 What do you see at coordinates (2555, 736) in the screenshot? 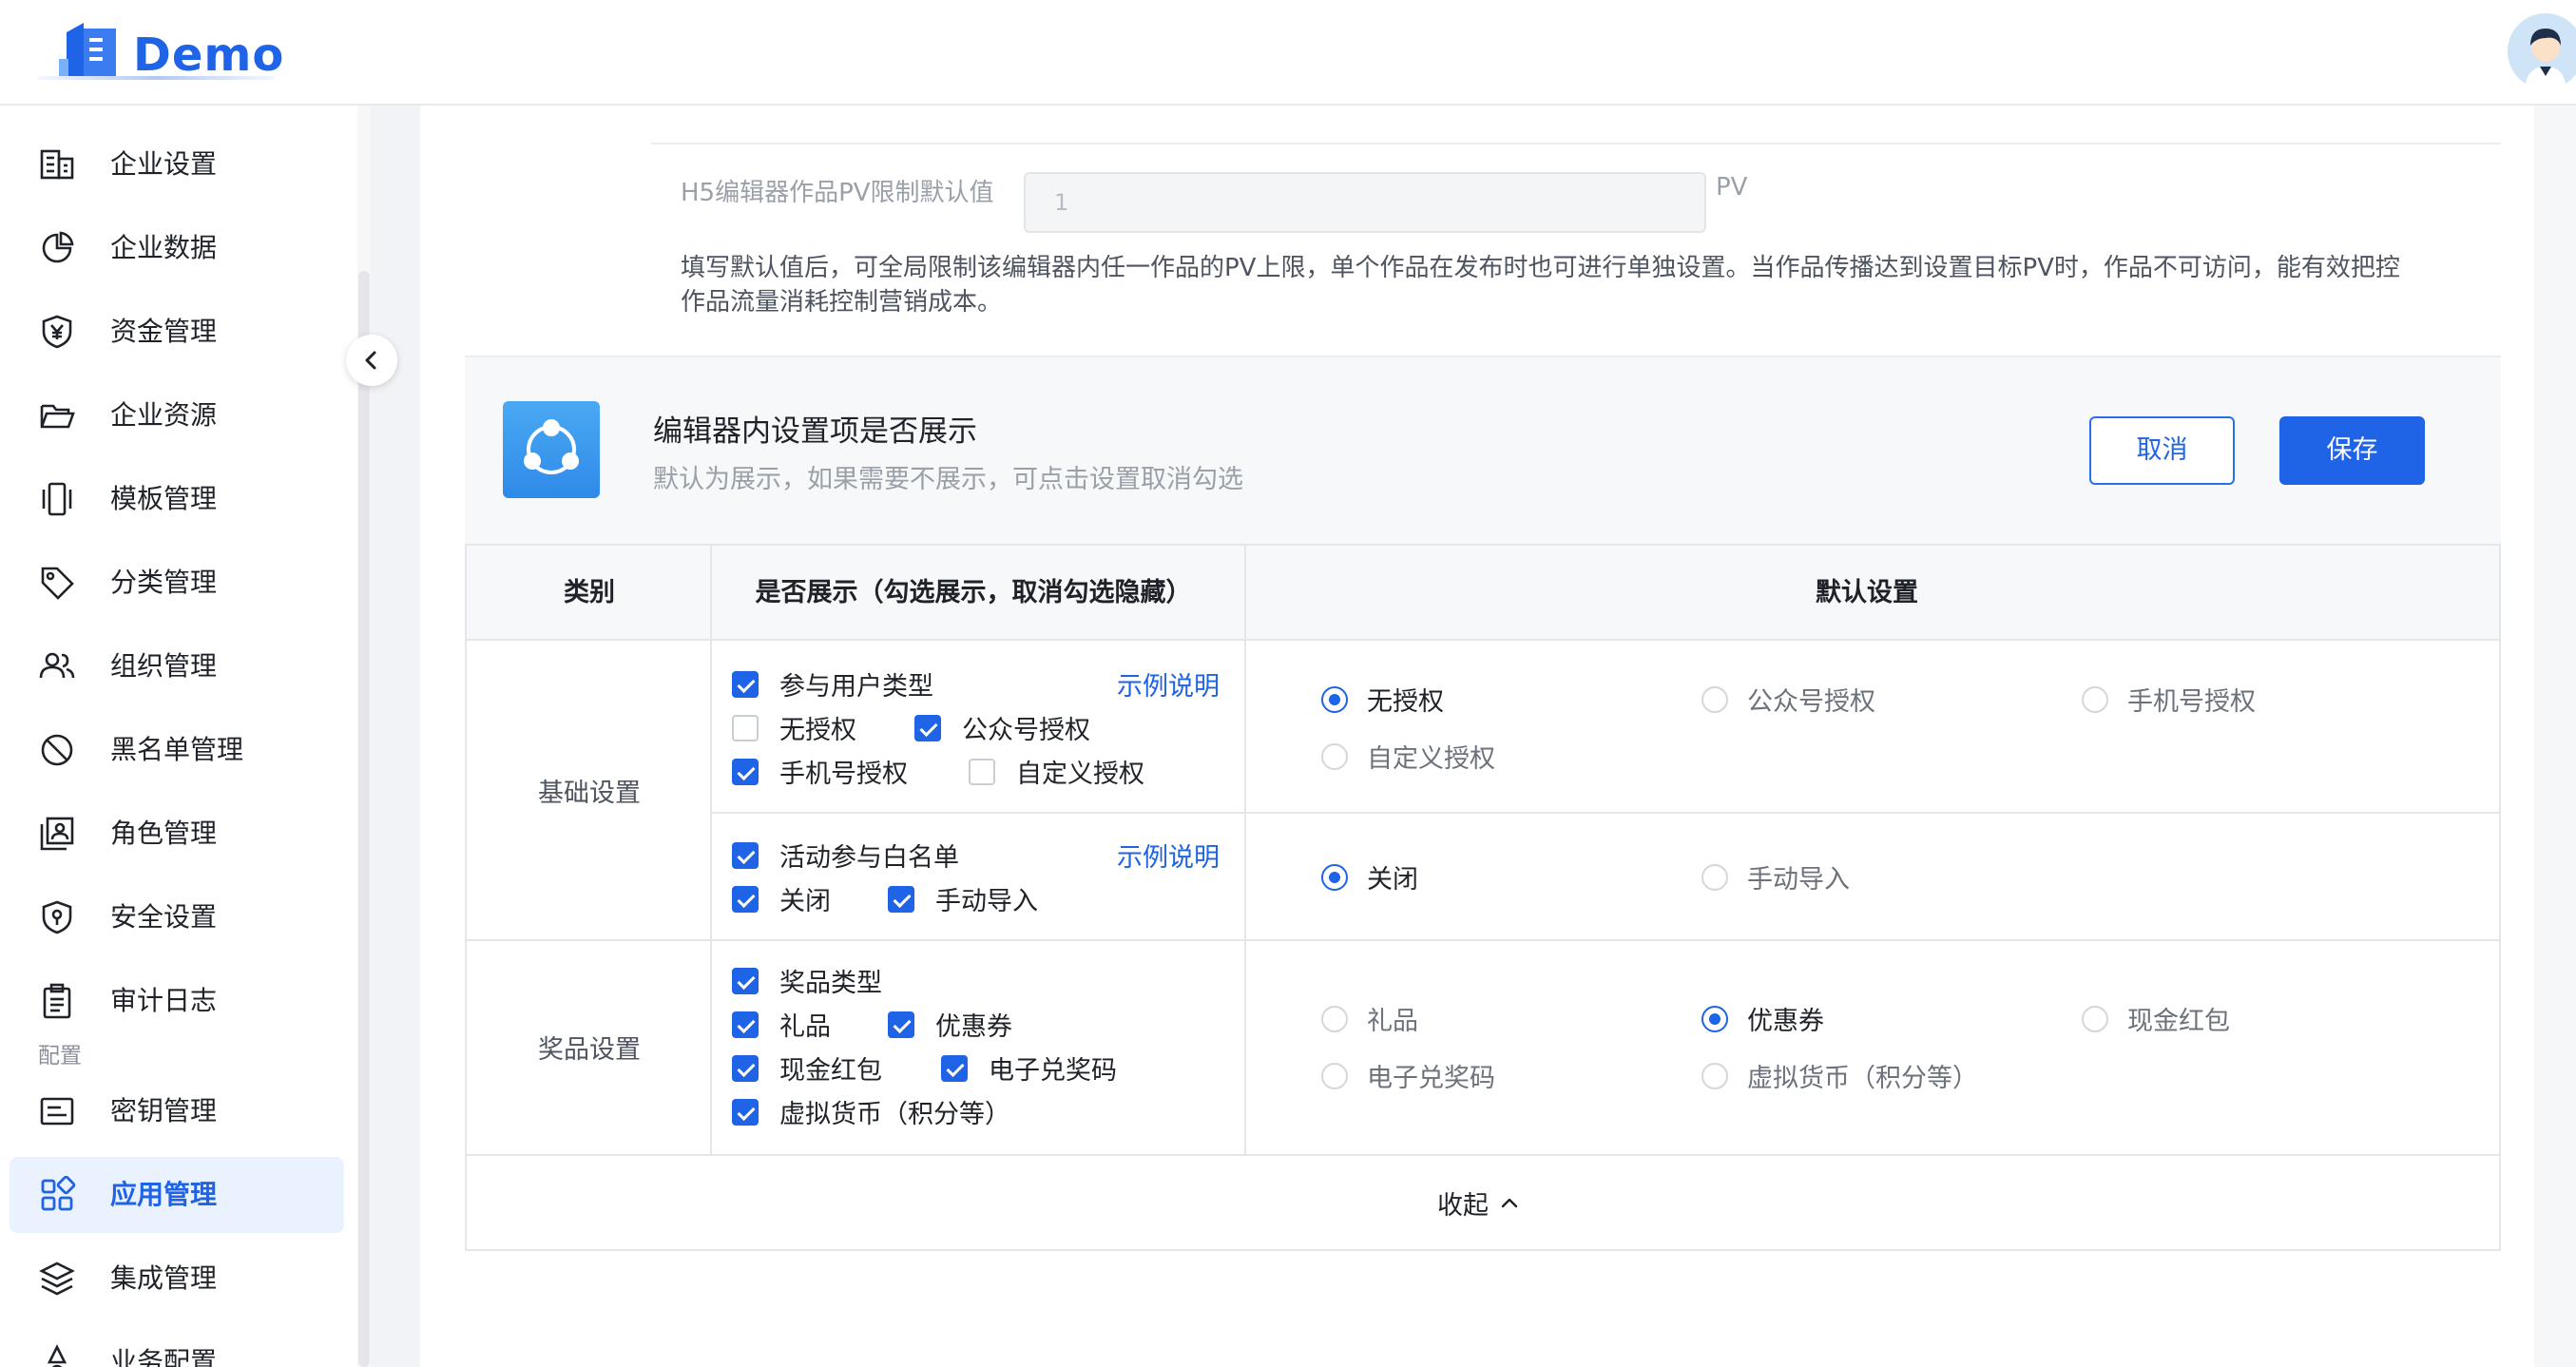
I see `main-scroll-track` at bounding box center [2555, 736].